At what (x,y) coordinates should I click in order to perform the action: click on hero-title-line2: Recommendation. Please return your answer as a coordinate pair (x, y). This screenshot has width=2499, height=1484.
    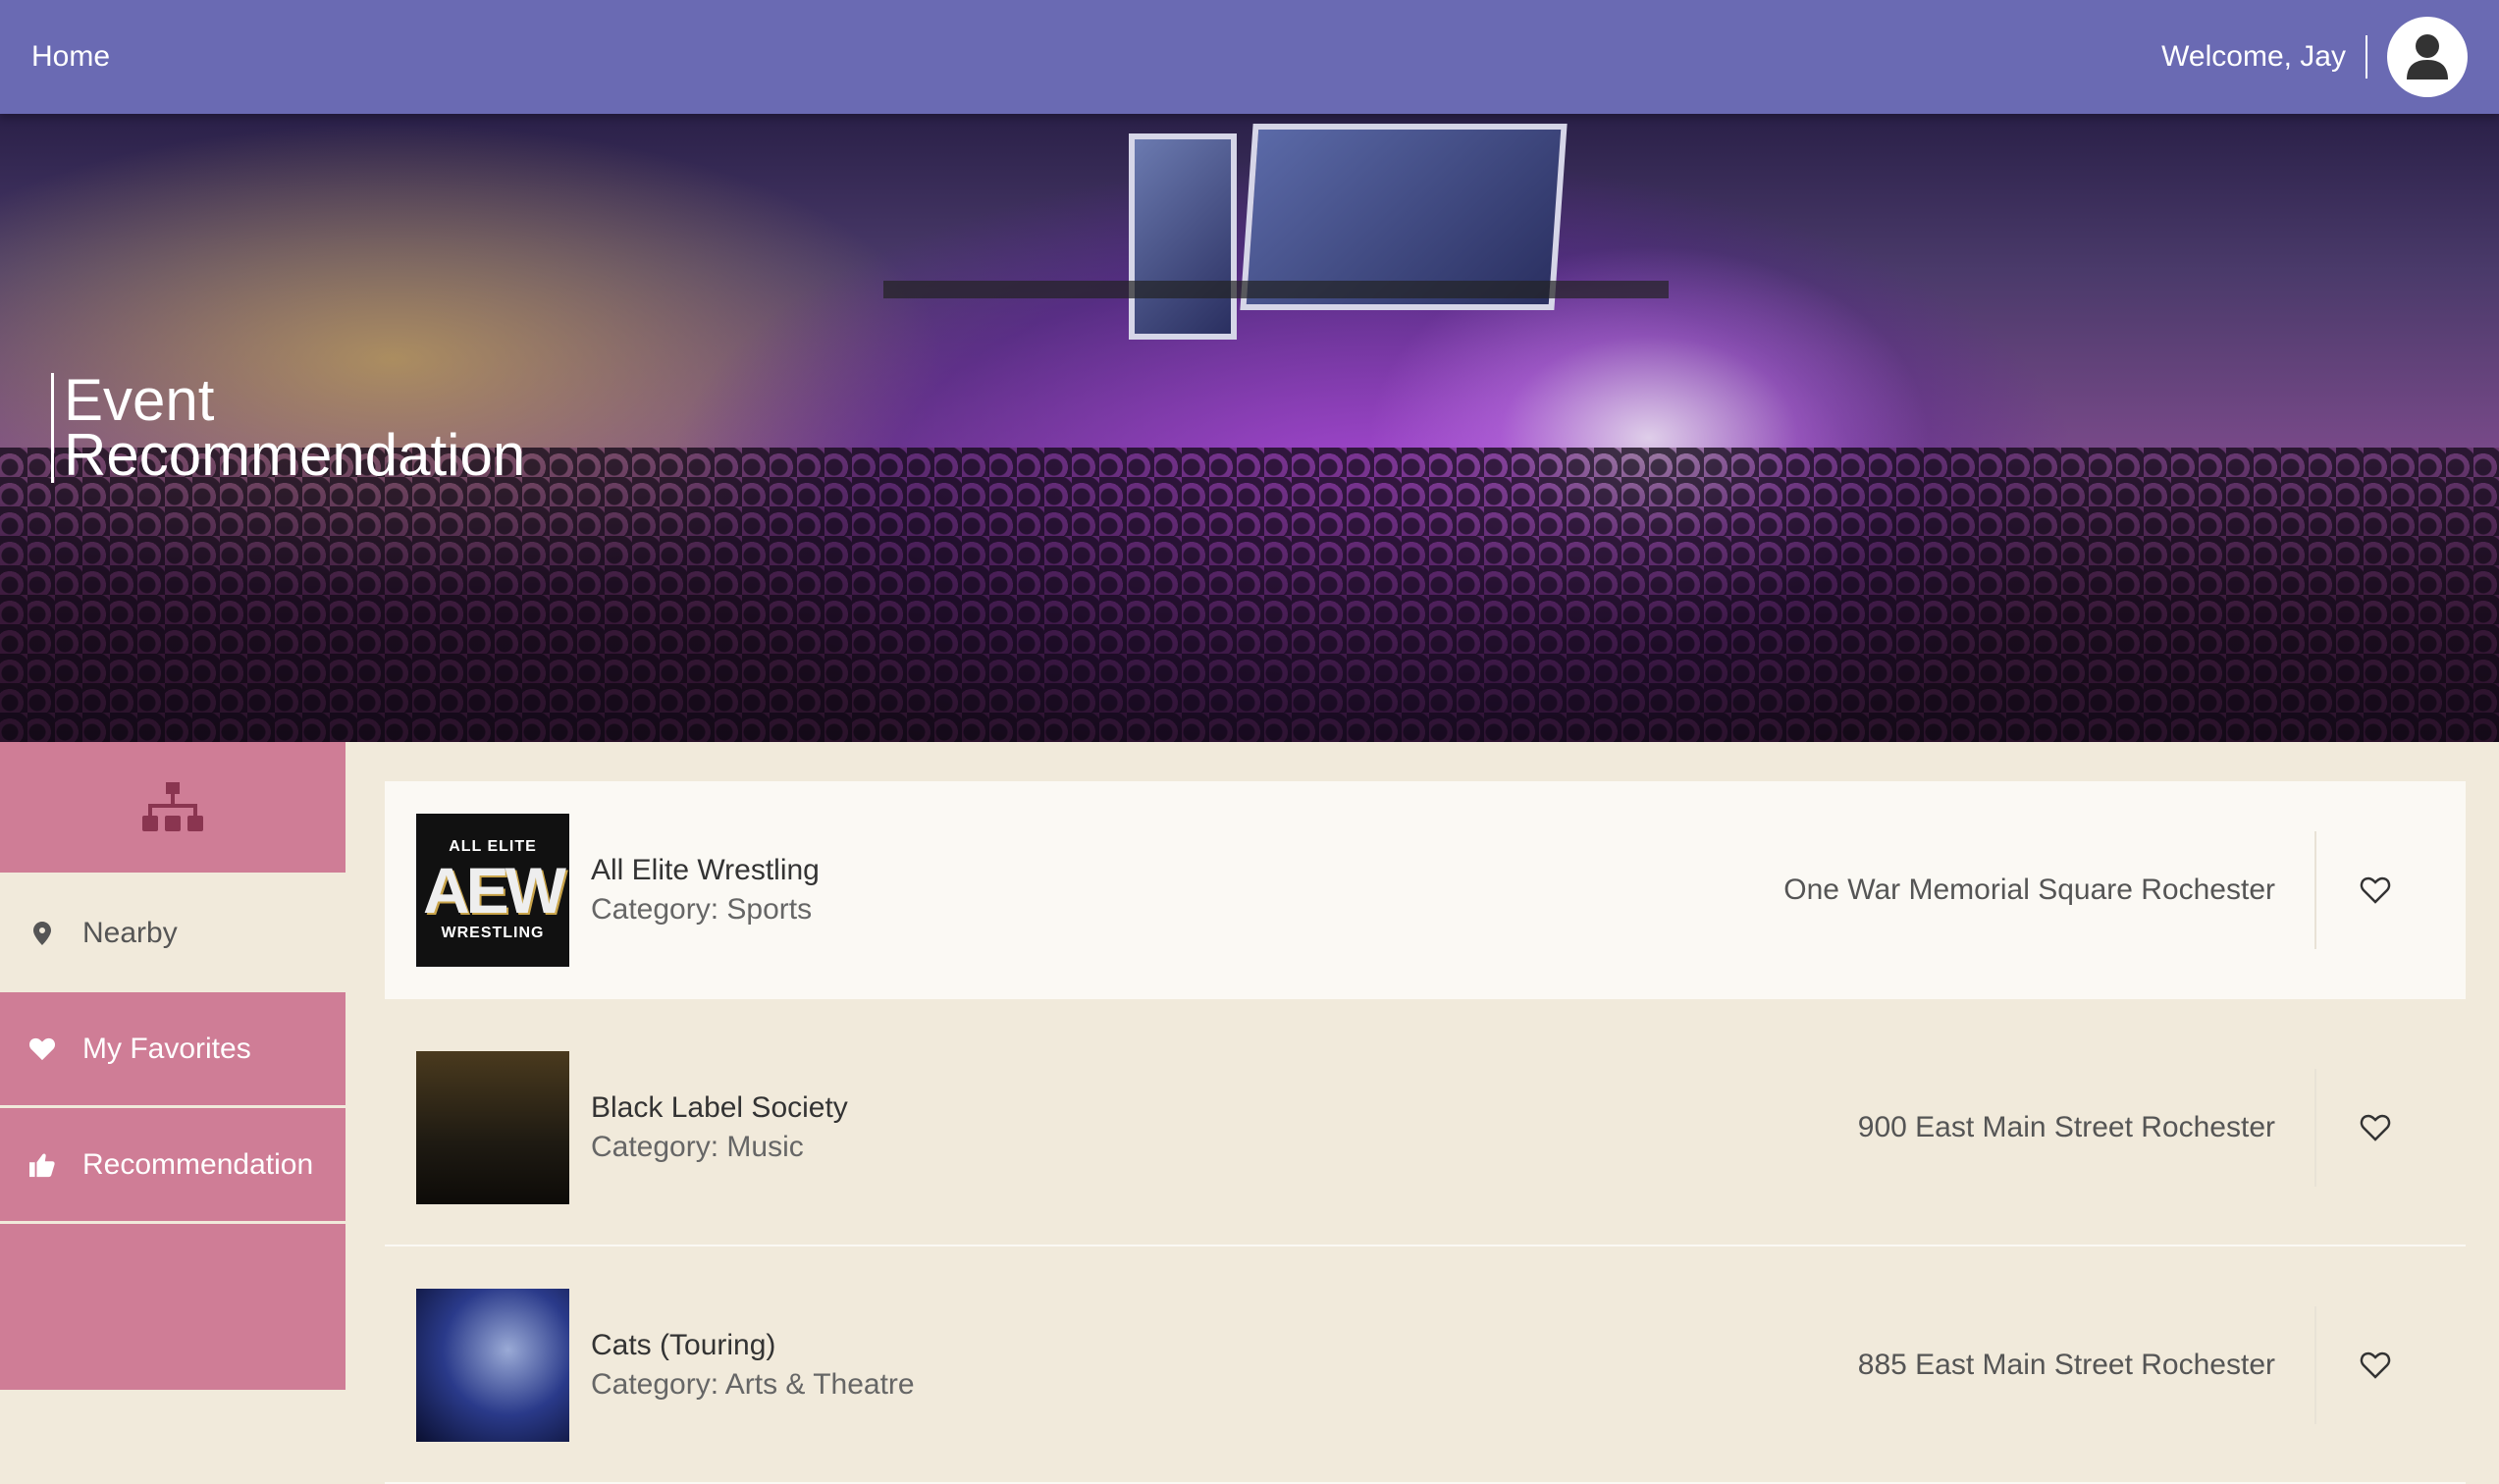
    Looking at the image, I should click on (295, 455).